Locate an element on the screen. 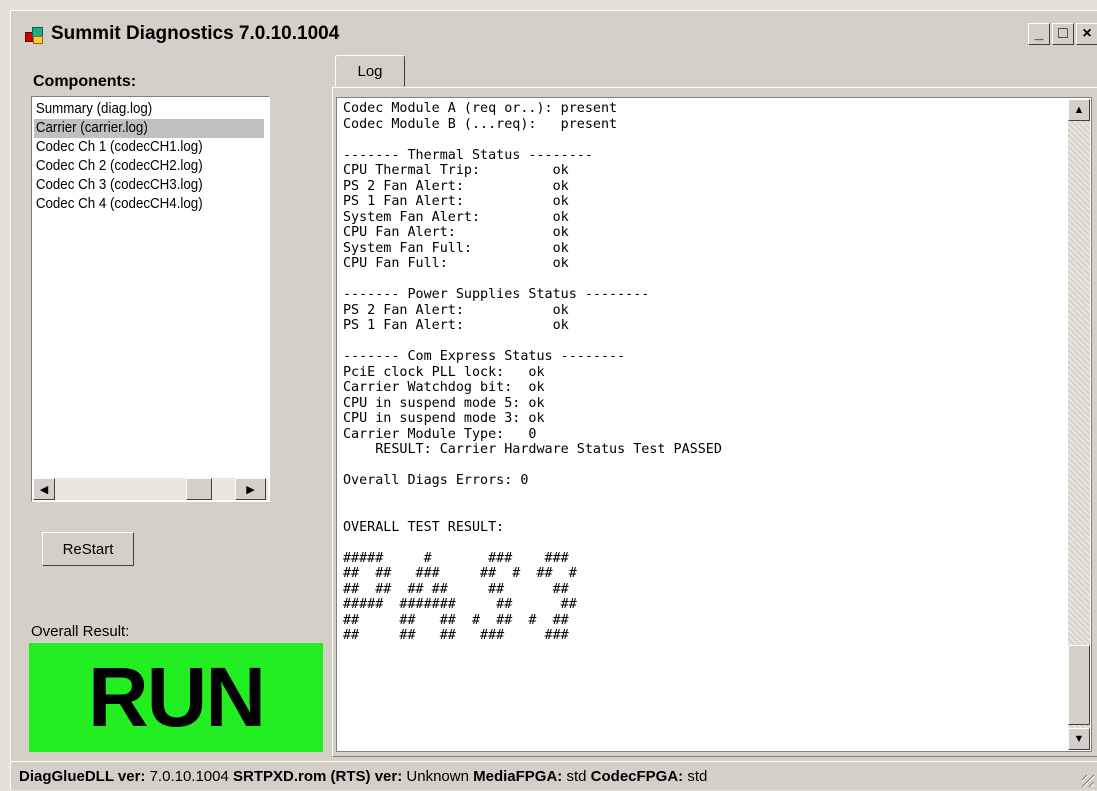  tab-log: Log is located at coordinates (370, 71).